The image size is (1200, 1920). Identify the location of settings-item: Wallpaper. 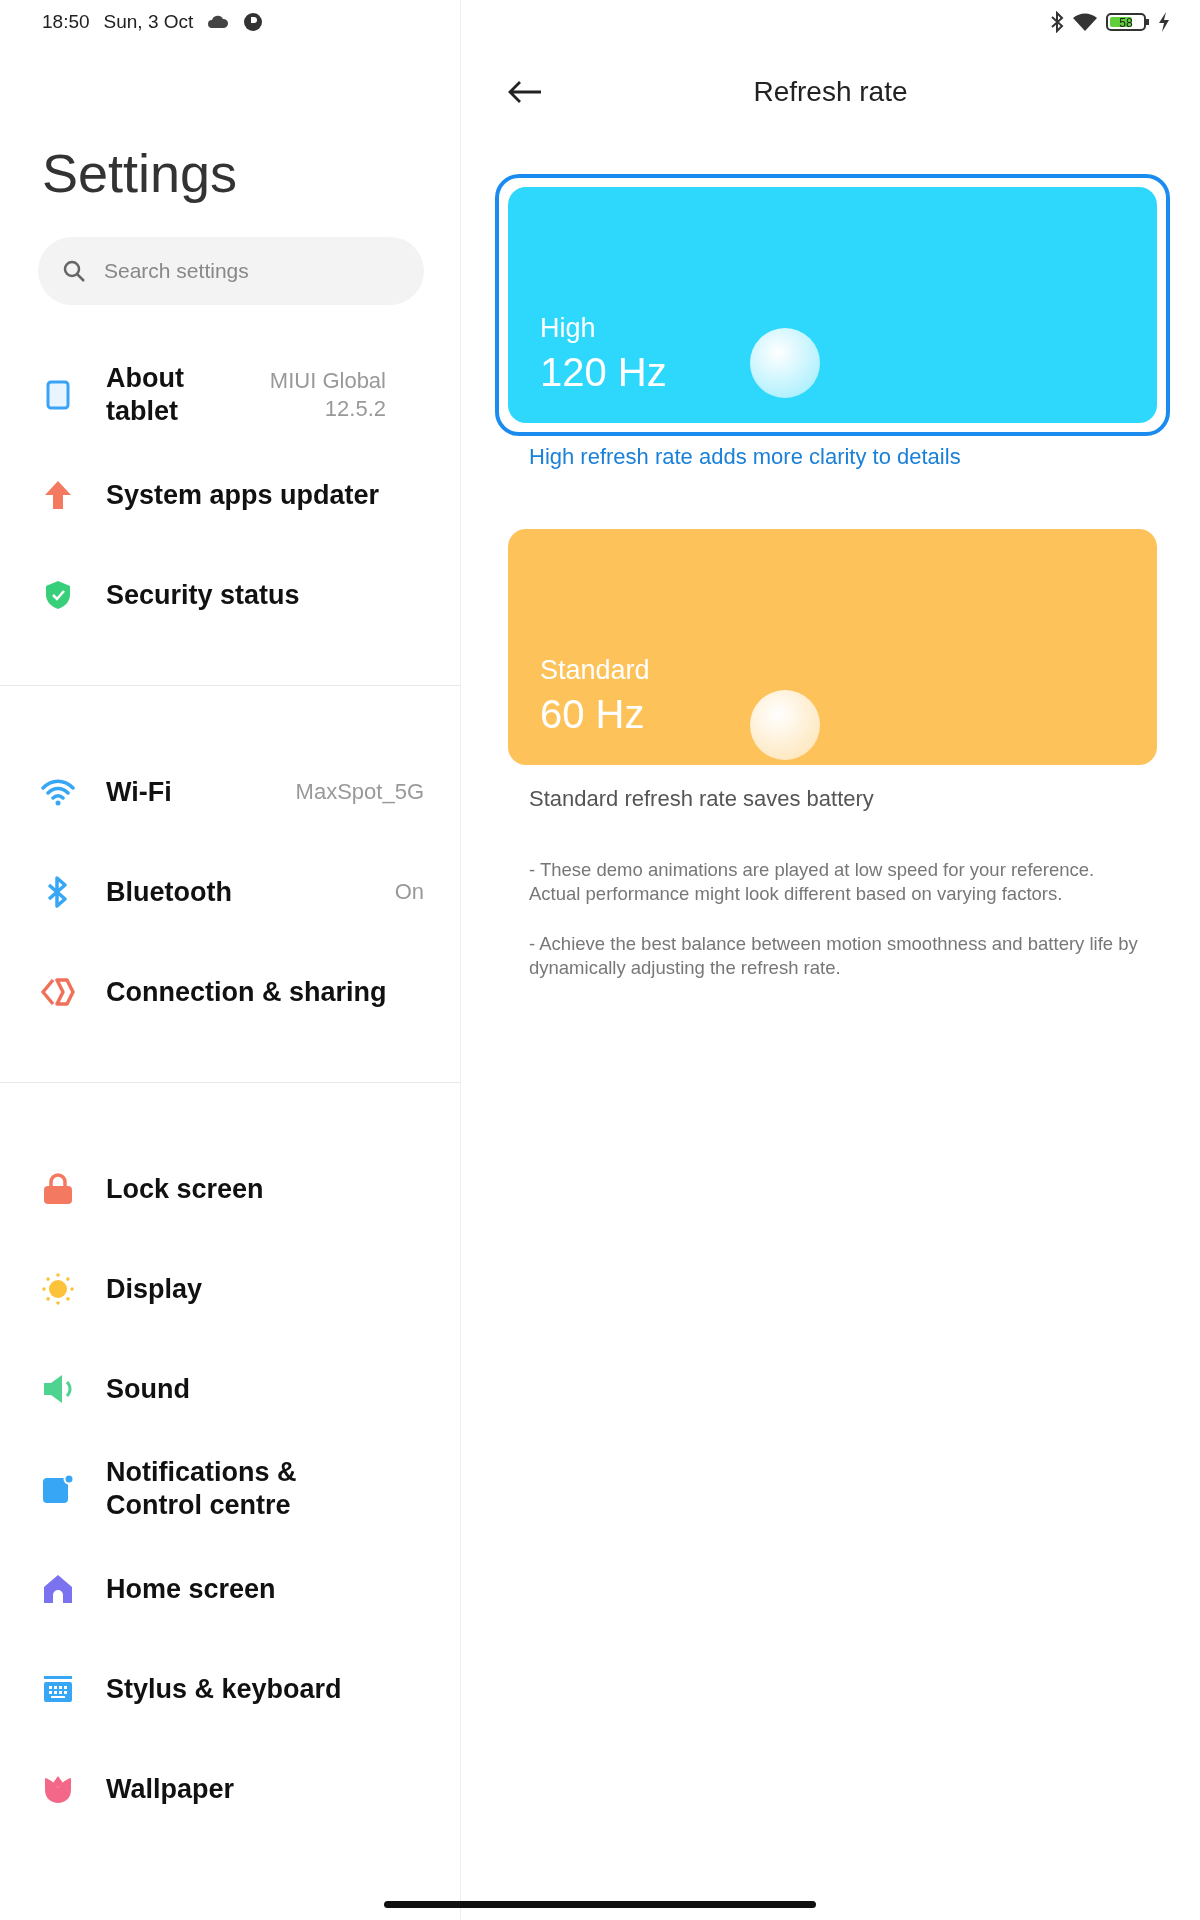
(230, 1789).